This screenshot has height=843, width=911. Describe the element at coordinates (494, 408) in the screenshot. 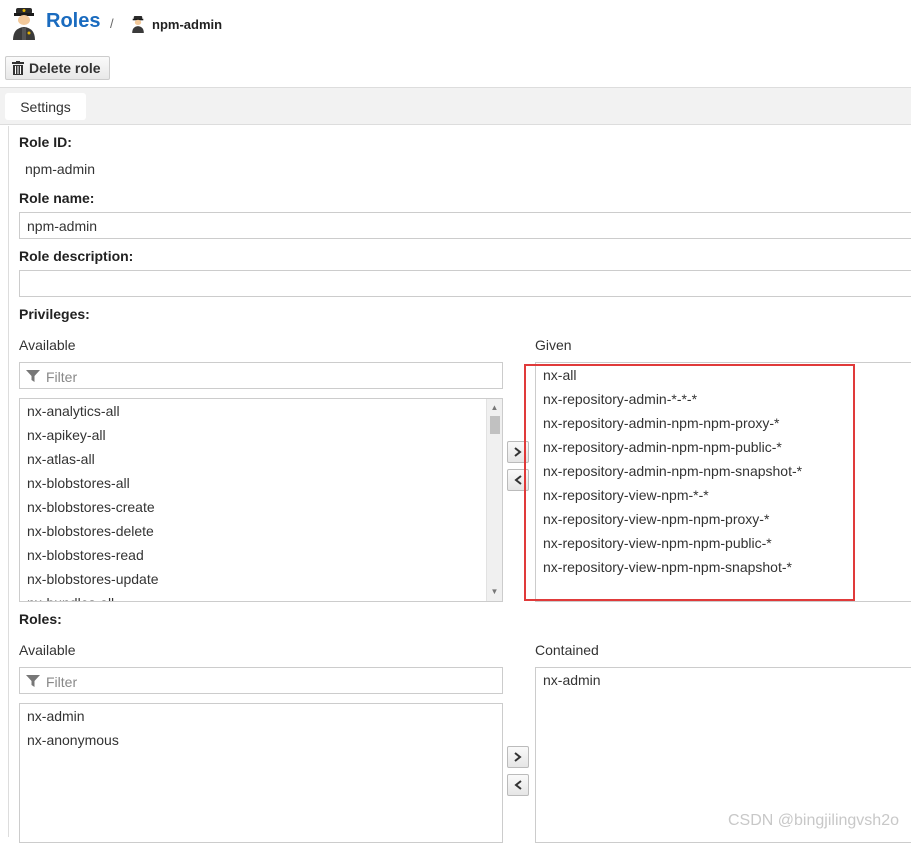

I see `scroll-up-arrow-icon: ▲` at that location.